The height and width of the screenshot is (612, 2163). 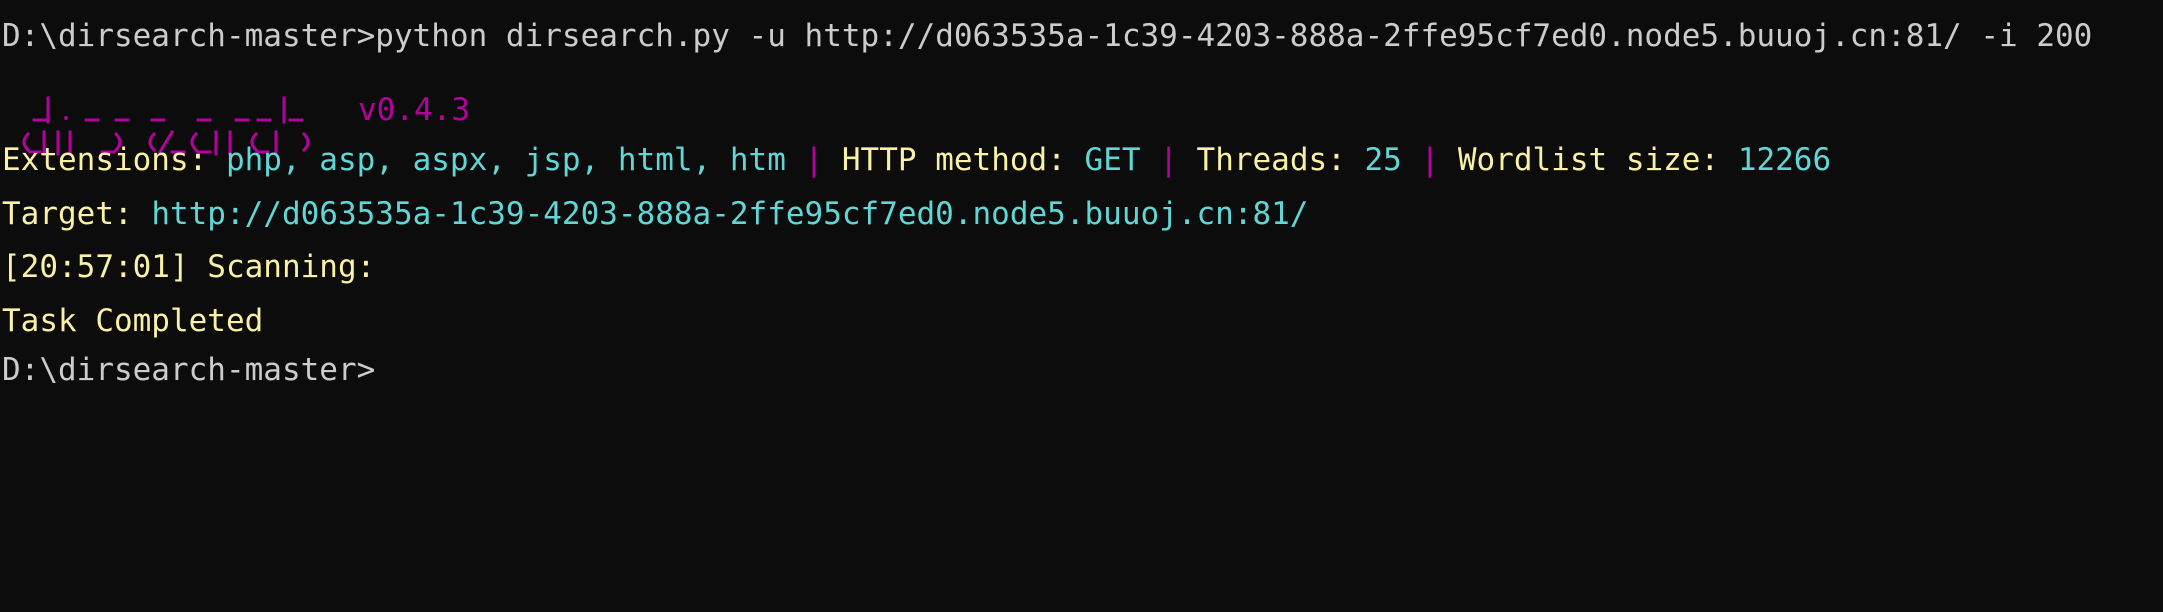 What do you see at coordinates (133, 321) in the screenshot?
I see `task-completed-text: Task Completed` at bounding box center [133, 321].